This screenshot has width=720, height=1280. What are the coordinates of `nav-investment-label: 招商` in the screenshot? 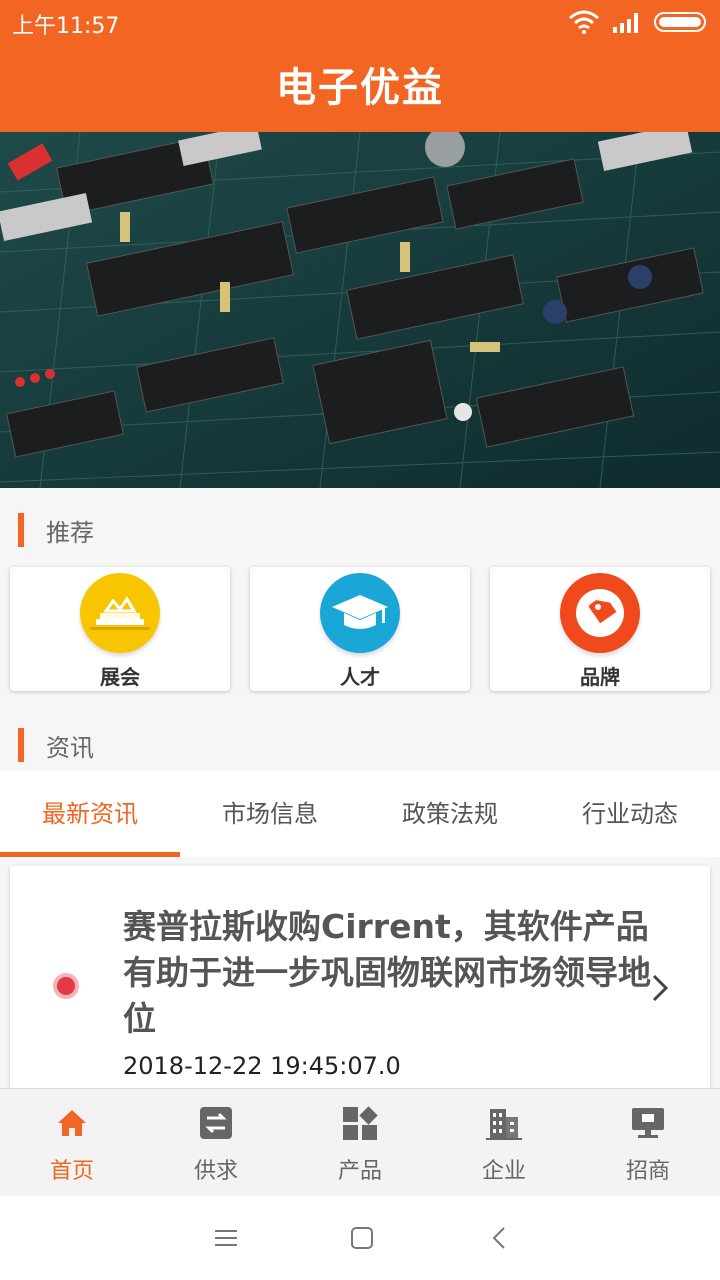 It's located at (647, 1171).